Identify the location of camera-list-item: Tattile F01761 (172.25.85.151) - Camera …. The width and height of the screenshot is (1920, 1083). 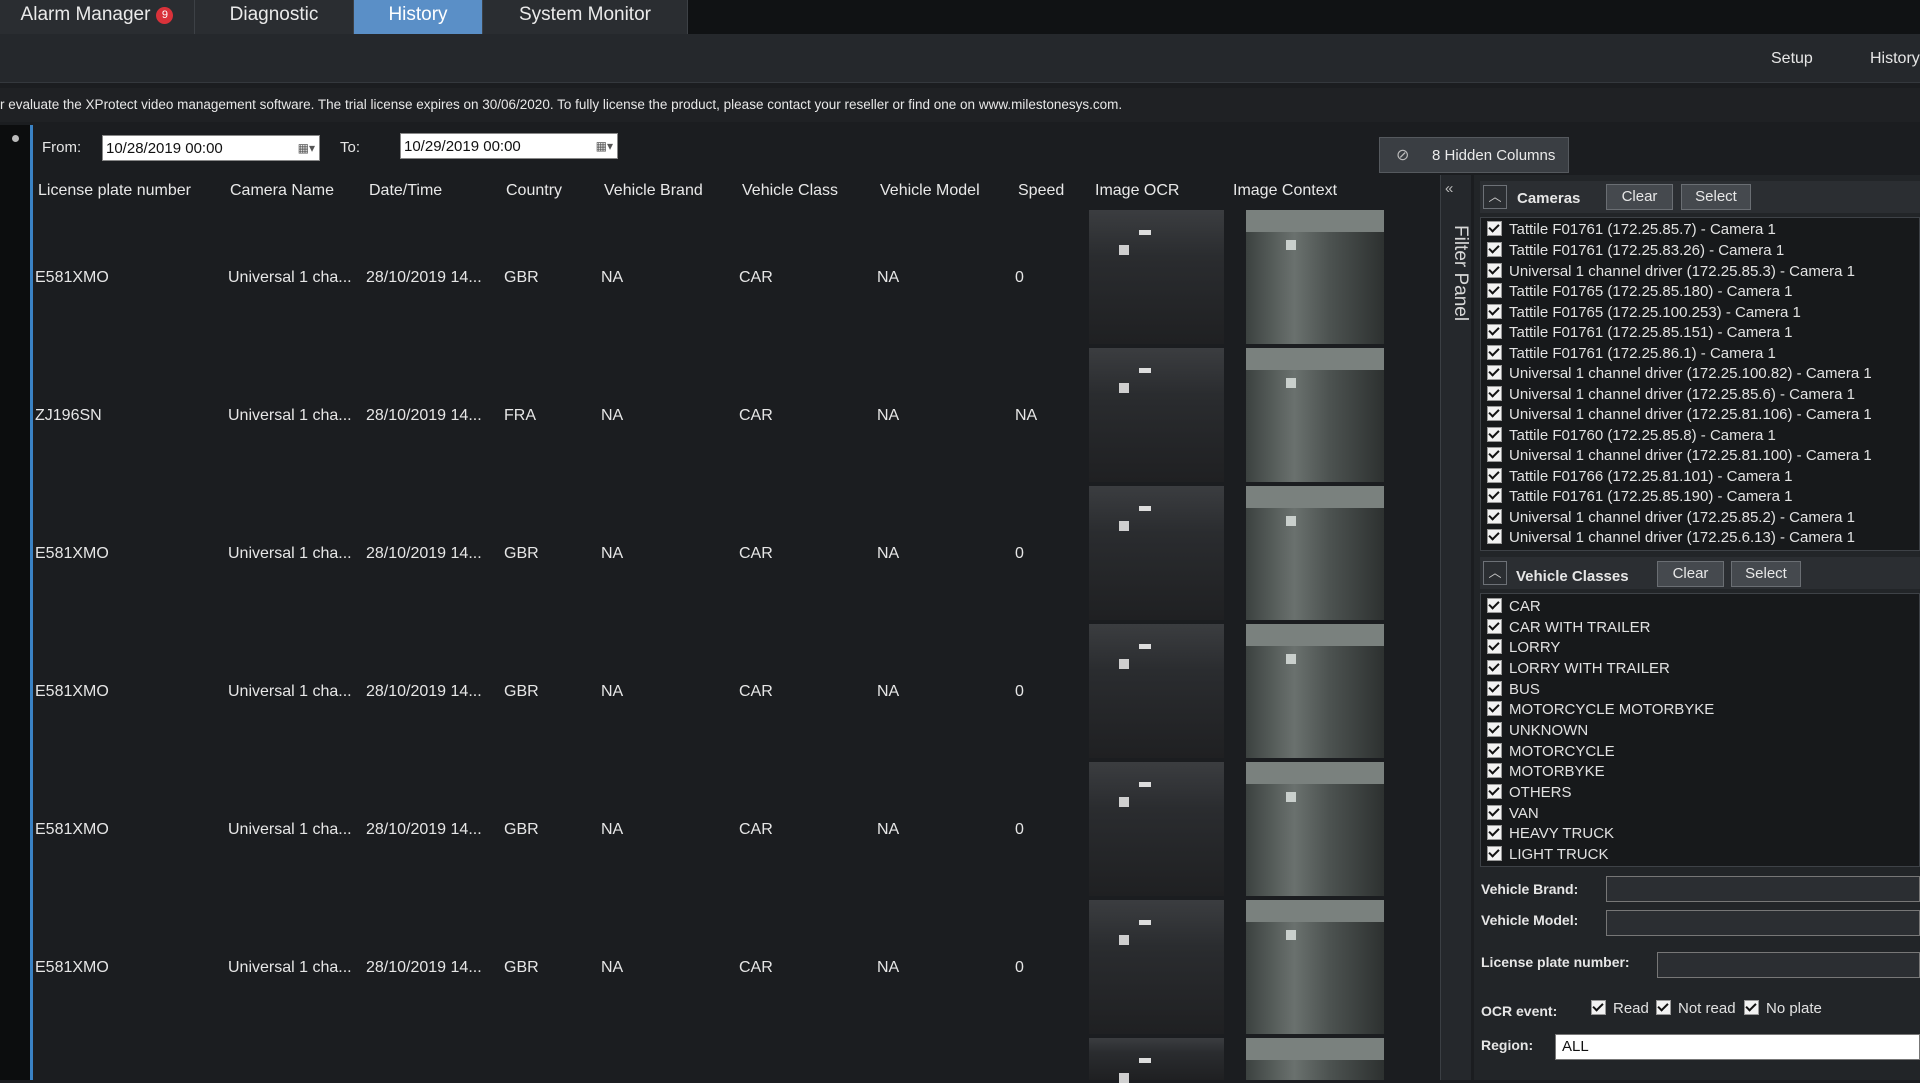
(1640, 333).